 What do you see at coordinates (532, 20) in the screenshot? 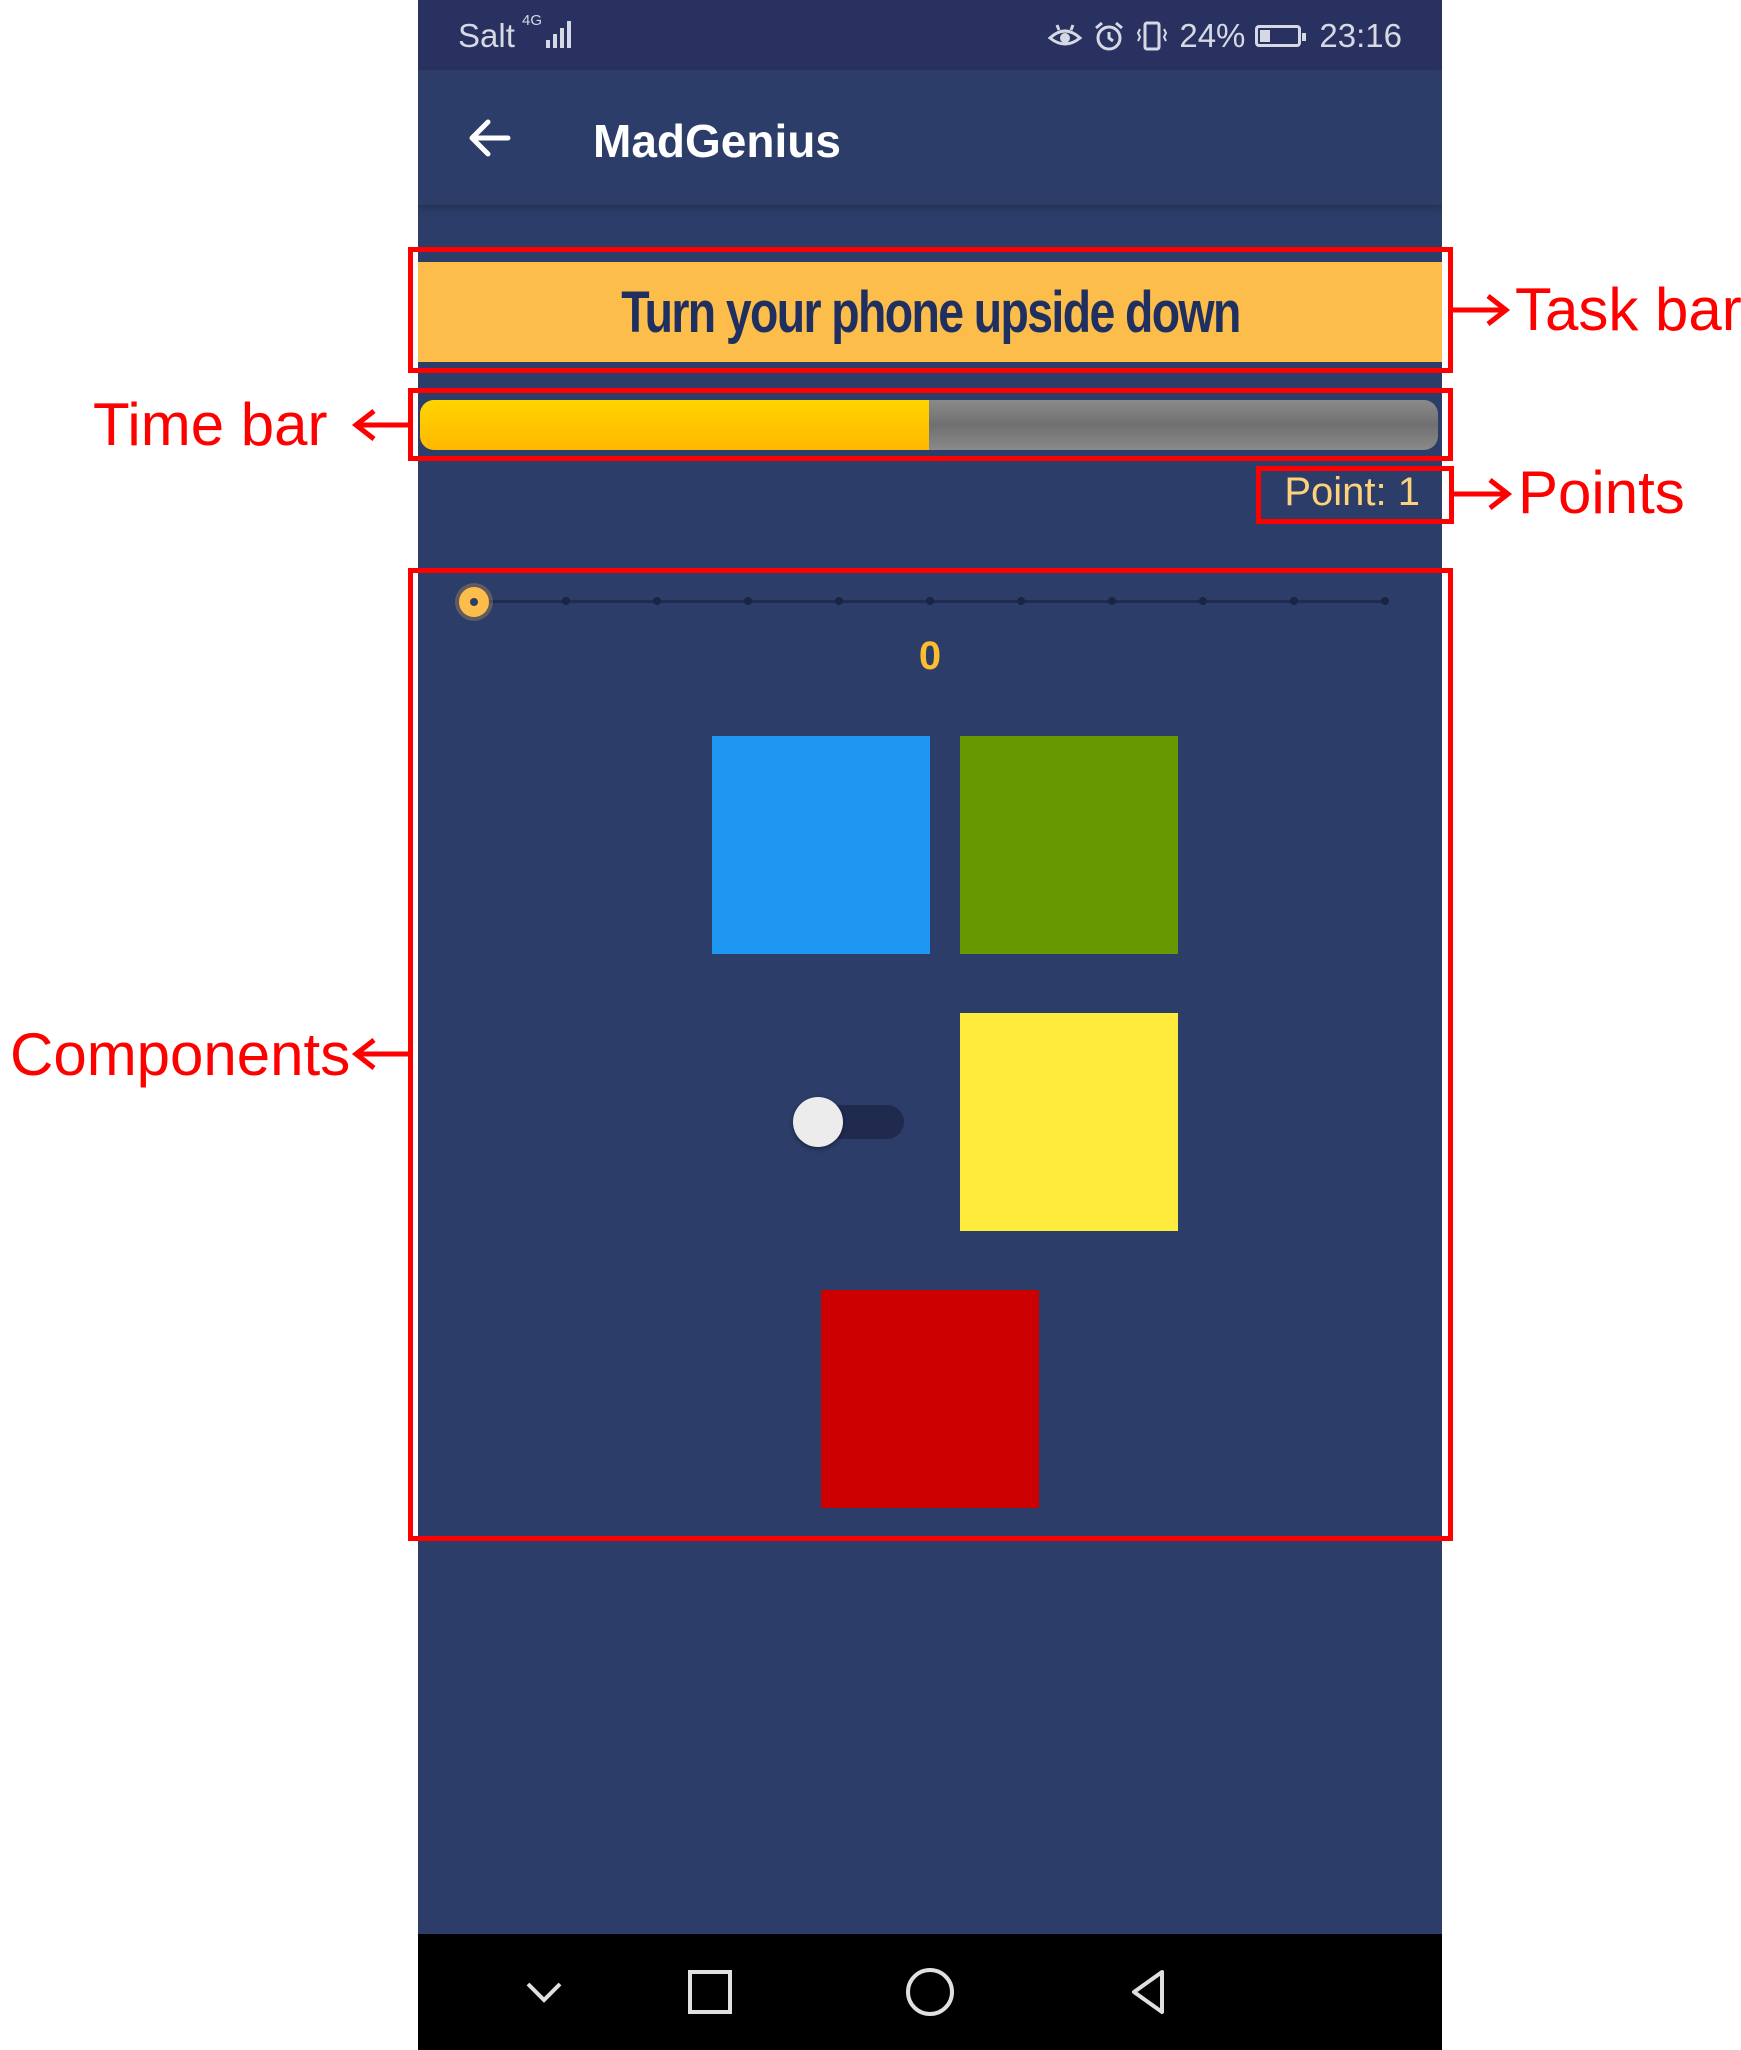
I see `network-type-label: 4G` at bounding box center [532, 20].